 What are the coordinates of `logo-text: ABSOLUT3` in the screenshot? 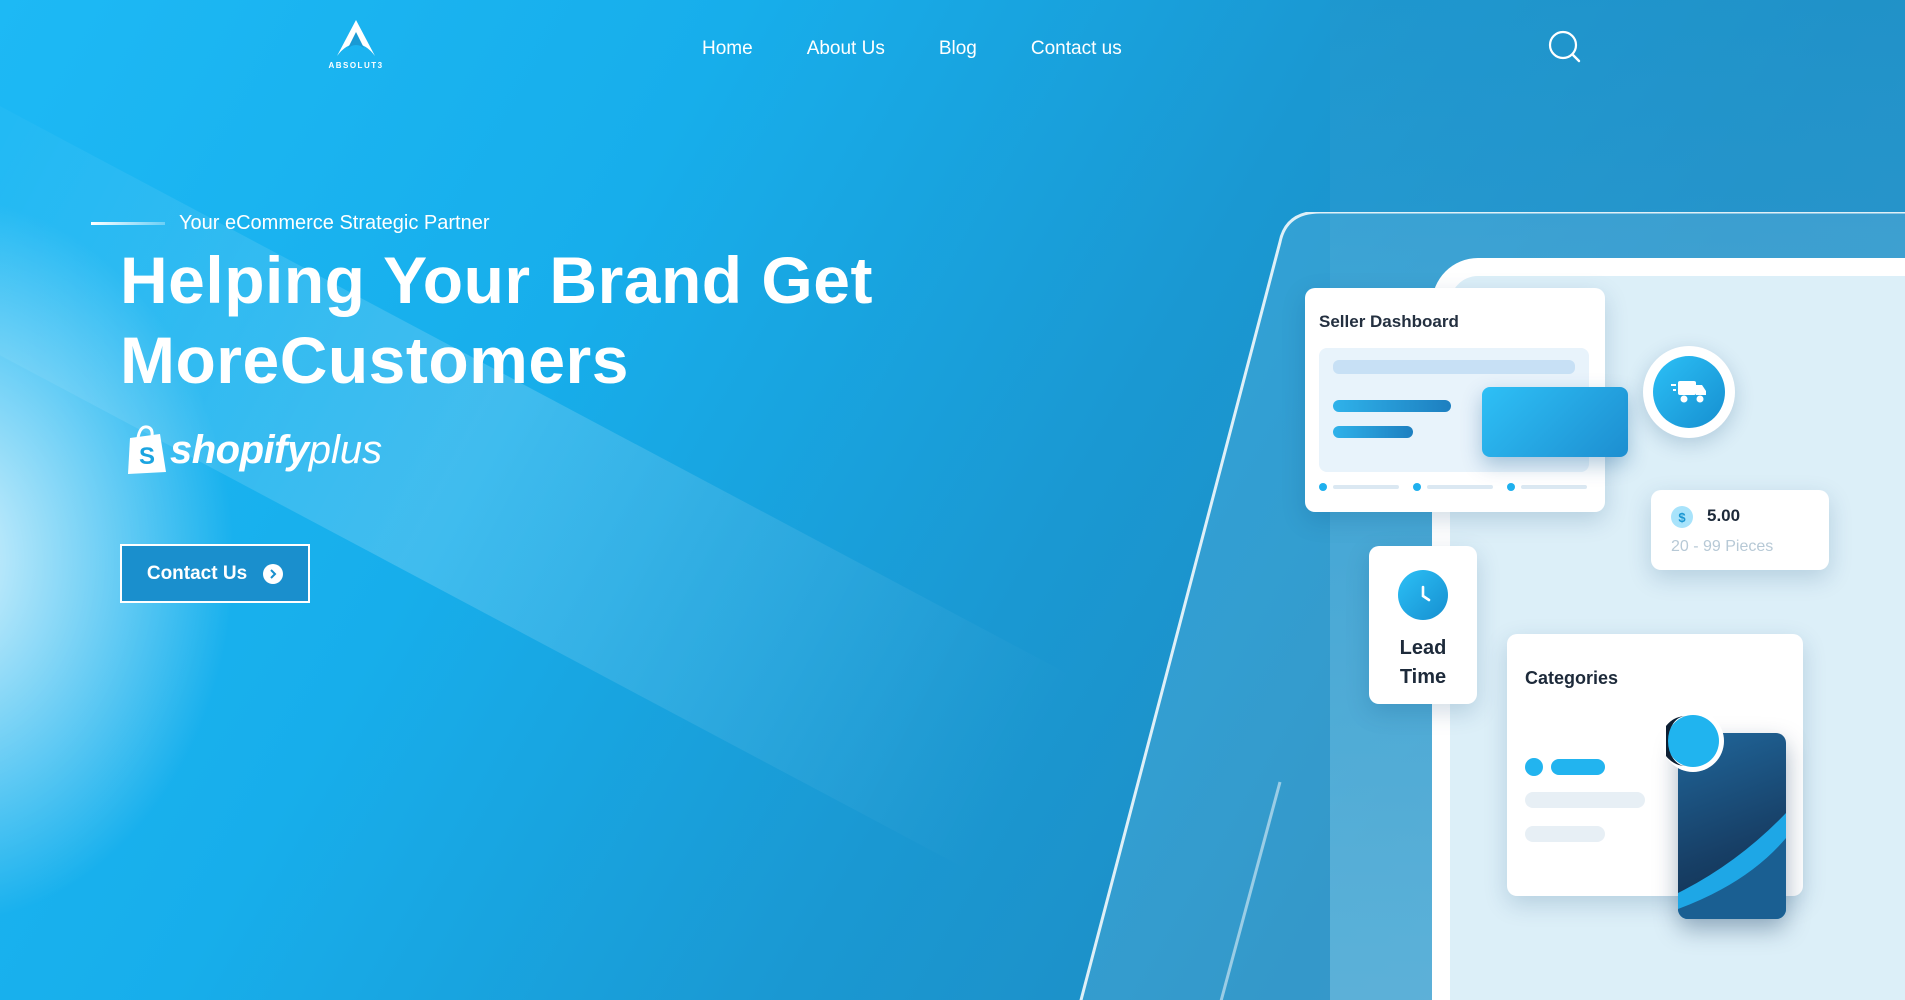 It's located at (356, 65).